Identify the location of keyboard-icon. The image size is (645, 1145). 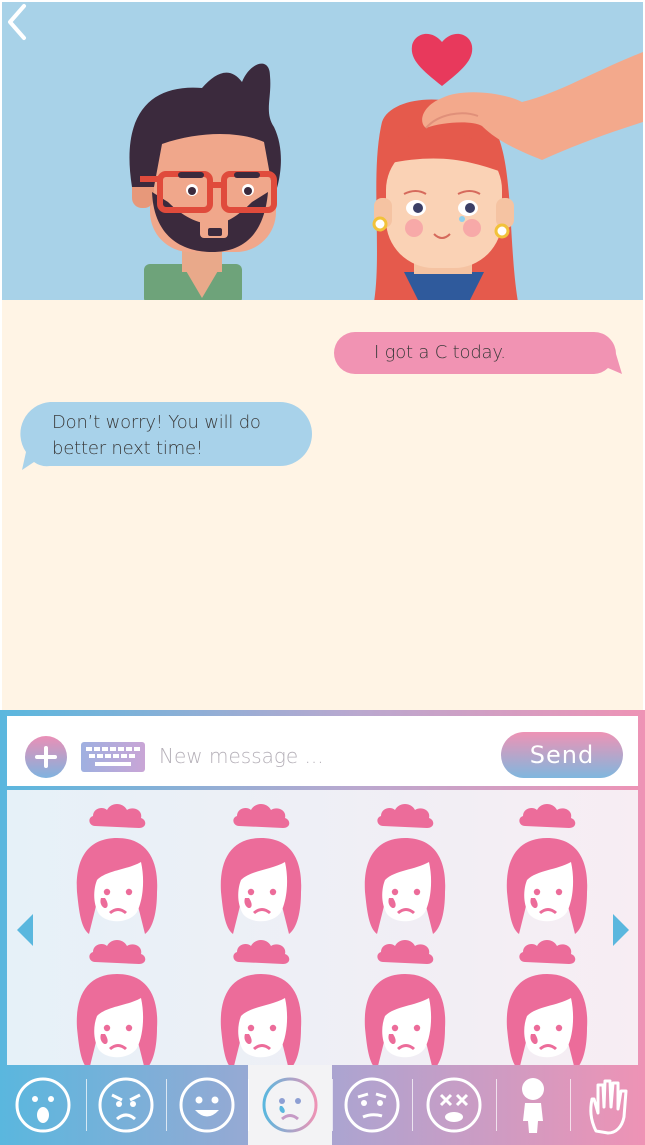
(113, 757).